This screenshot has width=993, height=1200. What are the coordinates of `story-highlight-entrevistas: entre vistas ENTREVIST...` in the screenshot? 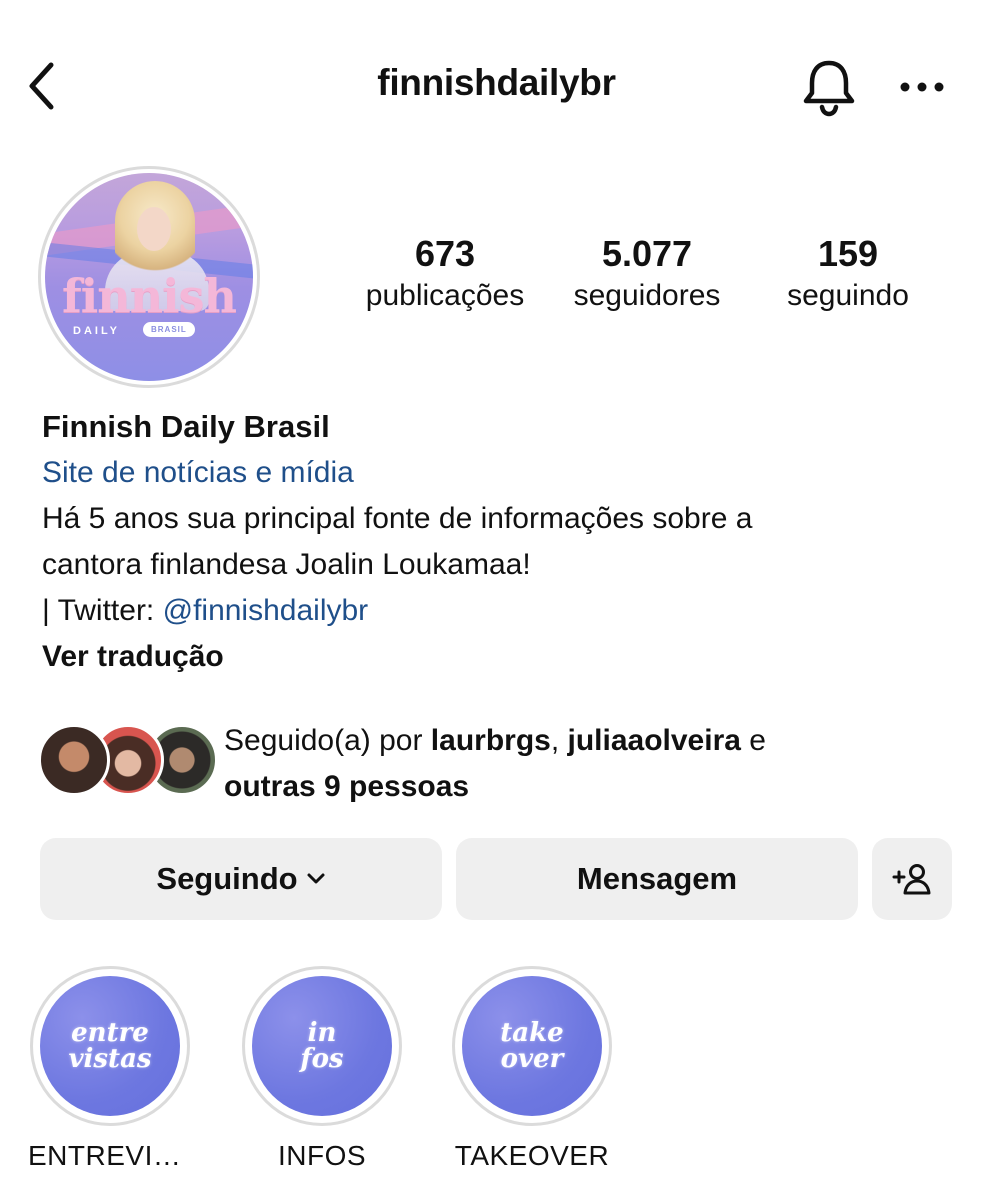 It's located at (110, 1069).